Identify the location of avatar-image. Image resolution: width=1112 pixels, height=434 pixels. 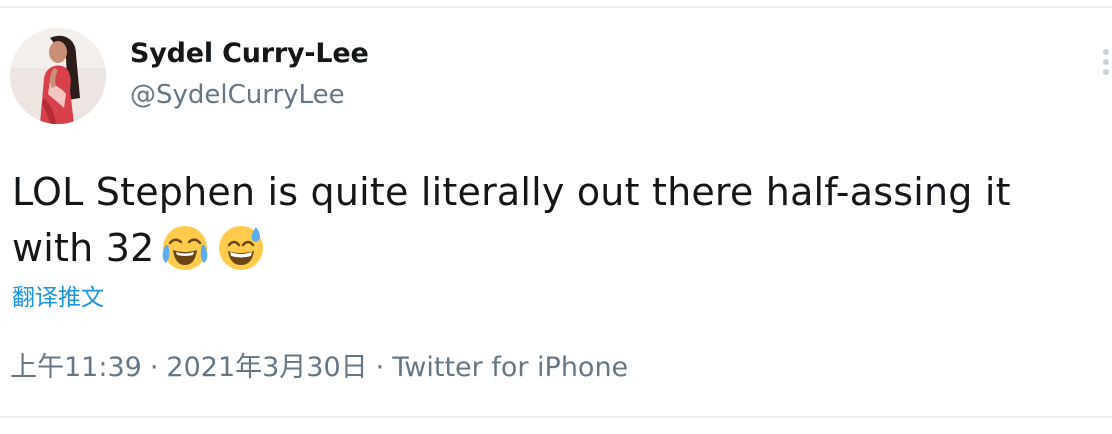
(58, 76).